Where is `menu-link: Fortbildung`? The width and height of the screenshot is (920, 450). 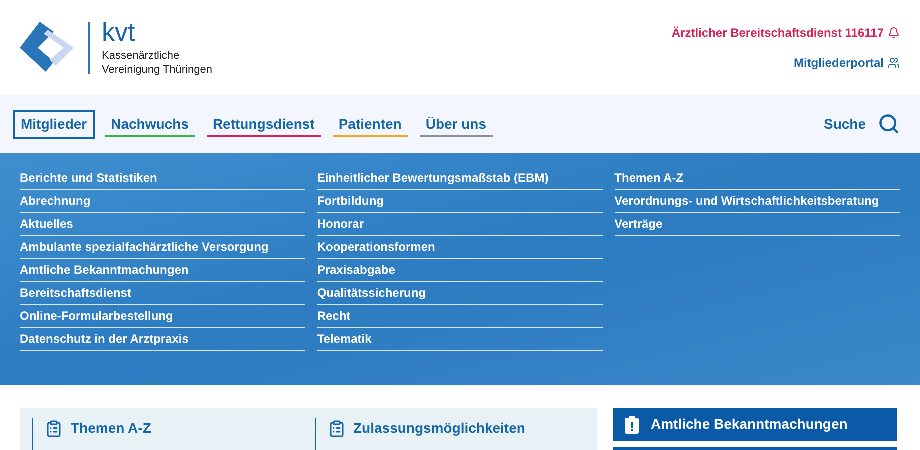
menu-link: Fortbildung is located at coordinates (460, 201).